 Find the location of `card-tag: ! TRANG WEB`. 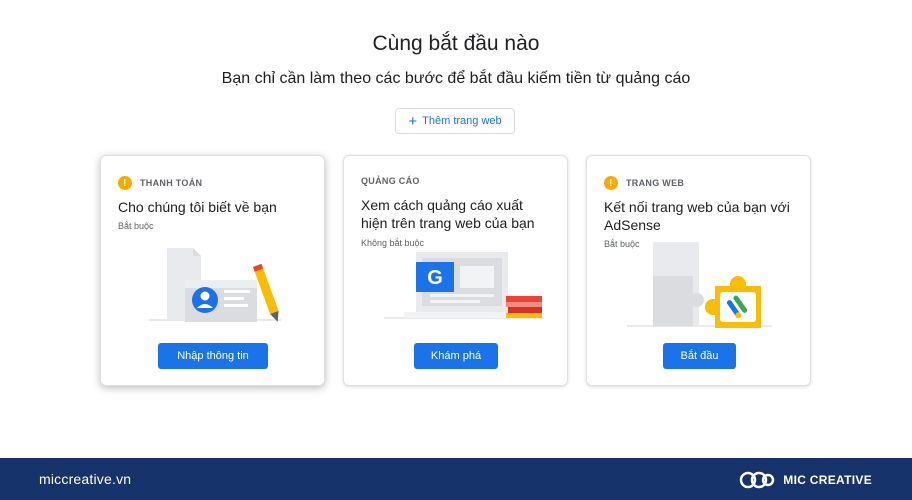

card-tag: ! TRANG WEB is located at coordinates (644, 183).